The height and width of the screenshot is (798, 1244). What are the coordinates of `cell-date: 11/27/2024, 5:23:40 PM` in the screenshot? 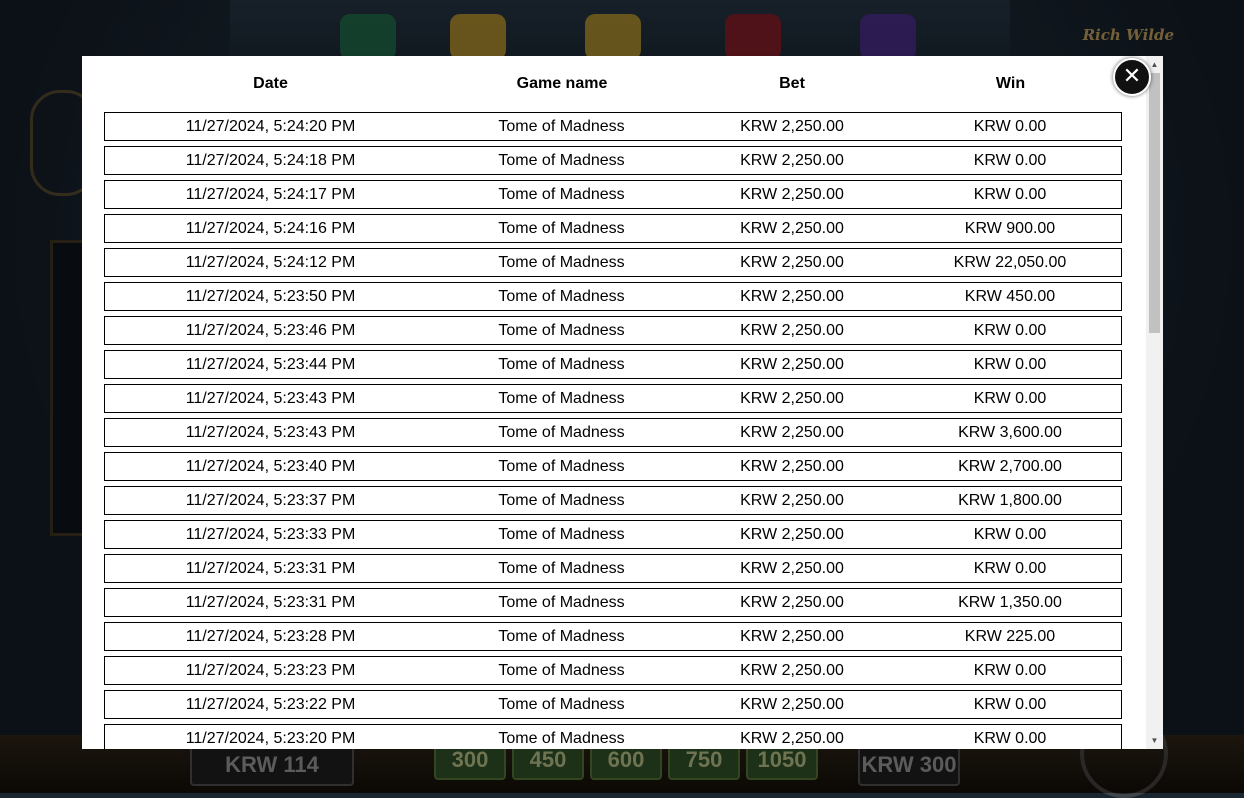 It's located at (270, 466).